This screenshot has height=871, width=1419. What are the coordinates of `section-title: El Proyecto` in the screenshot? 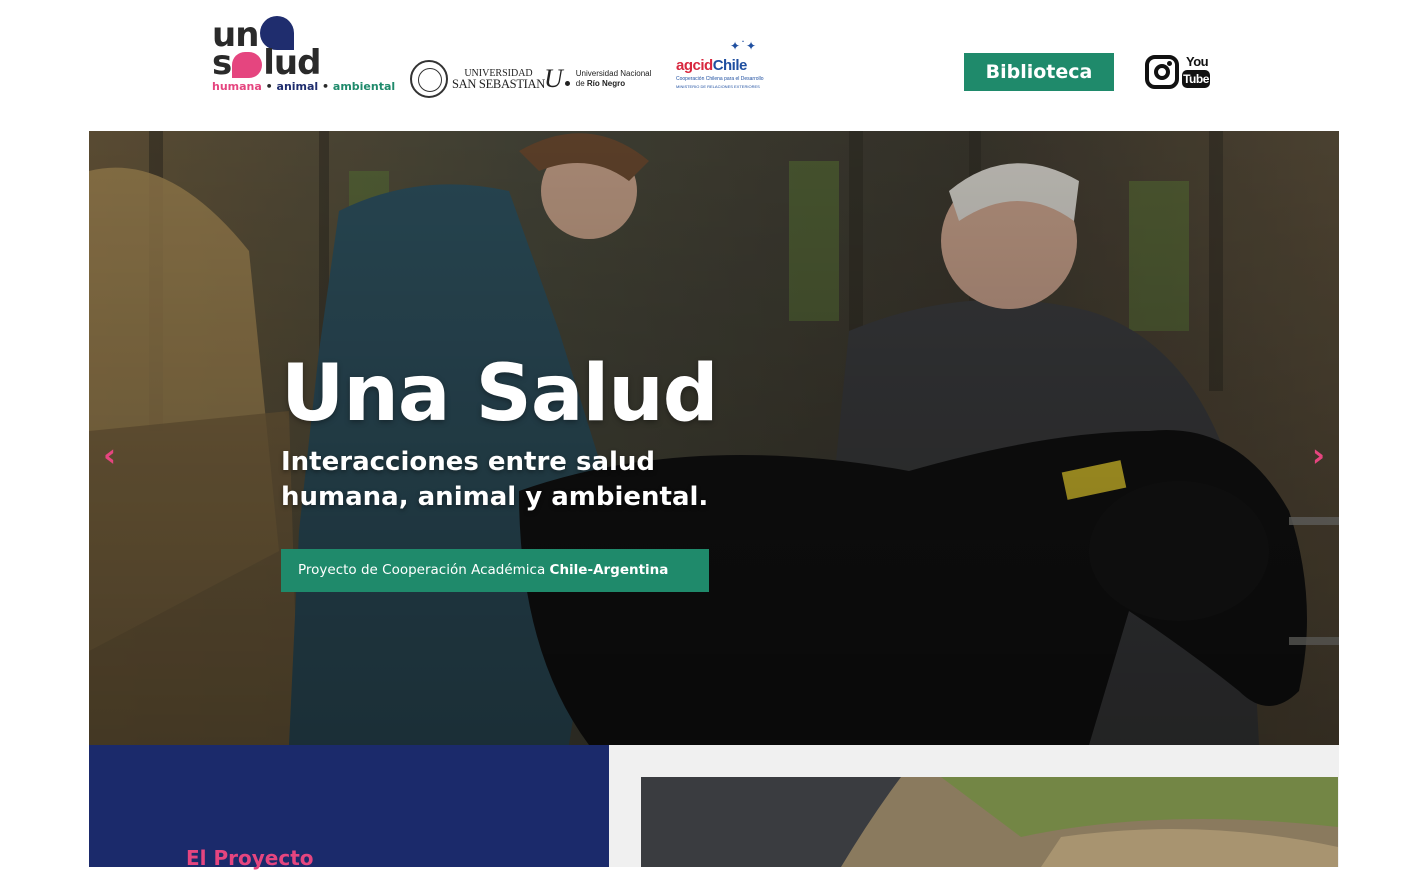 It's located at (250, 858).